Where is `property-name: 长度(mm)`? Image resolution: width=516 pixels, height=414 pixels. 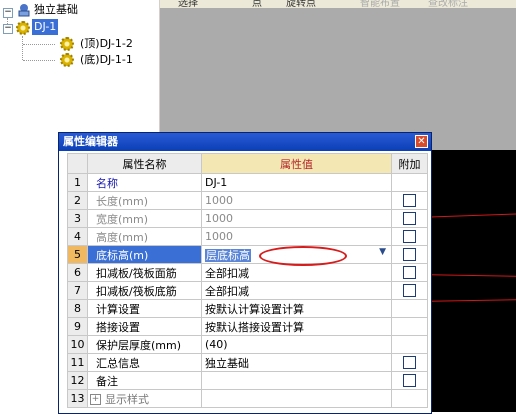
property-name: 长度(mm) is located at coordinates (144, 200).